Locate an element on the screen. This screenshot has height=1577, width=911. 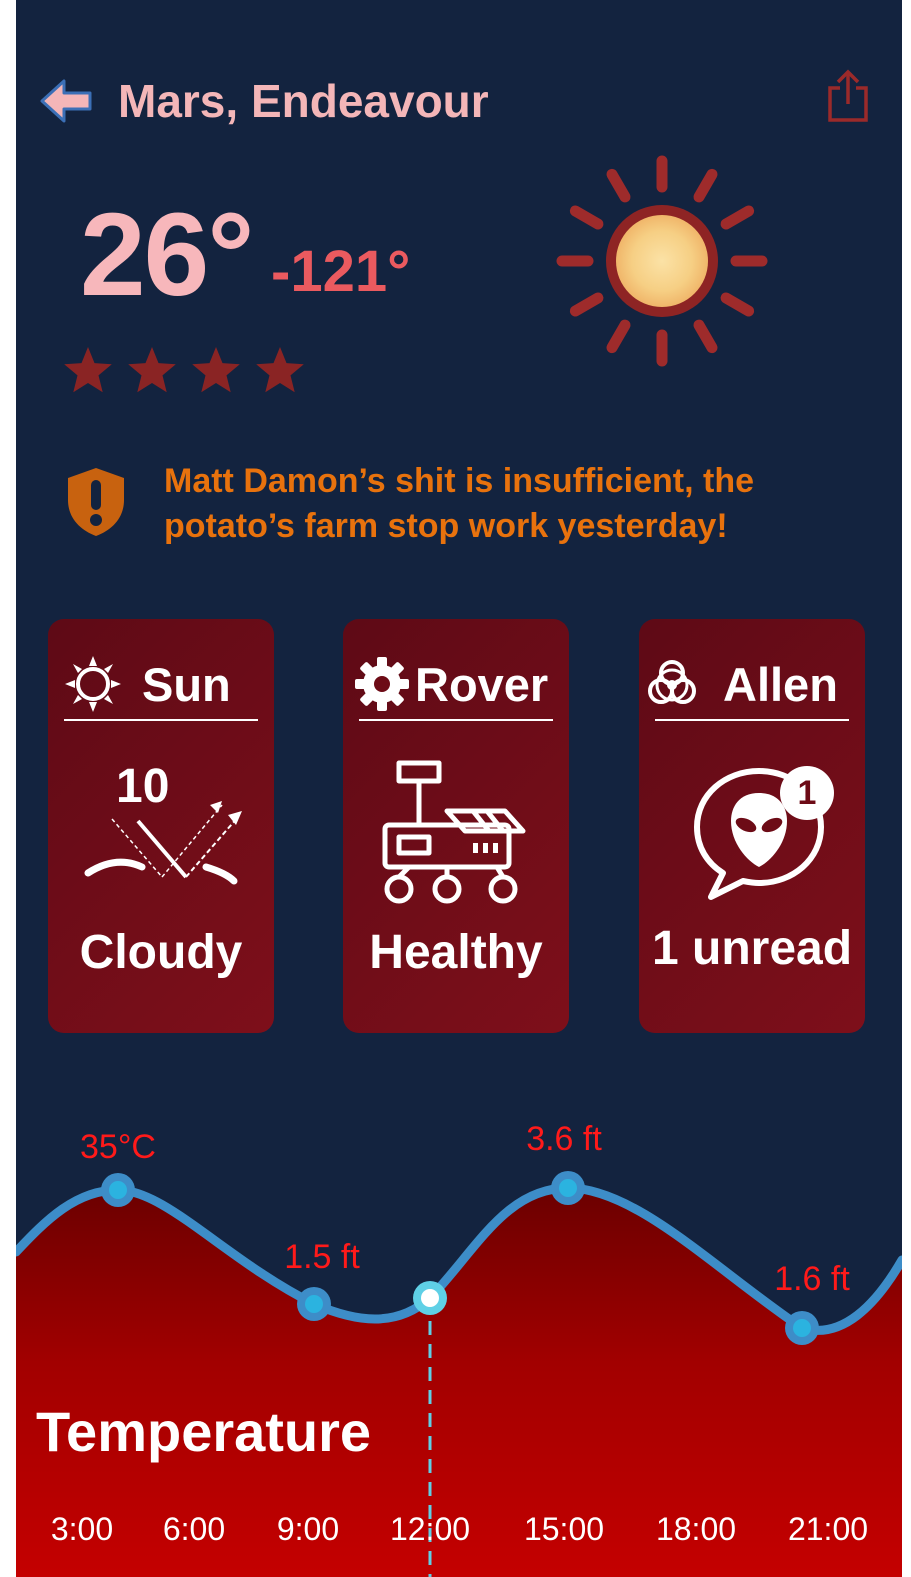
rover-card-status: Healthy is located at coordinates (456, 952).